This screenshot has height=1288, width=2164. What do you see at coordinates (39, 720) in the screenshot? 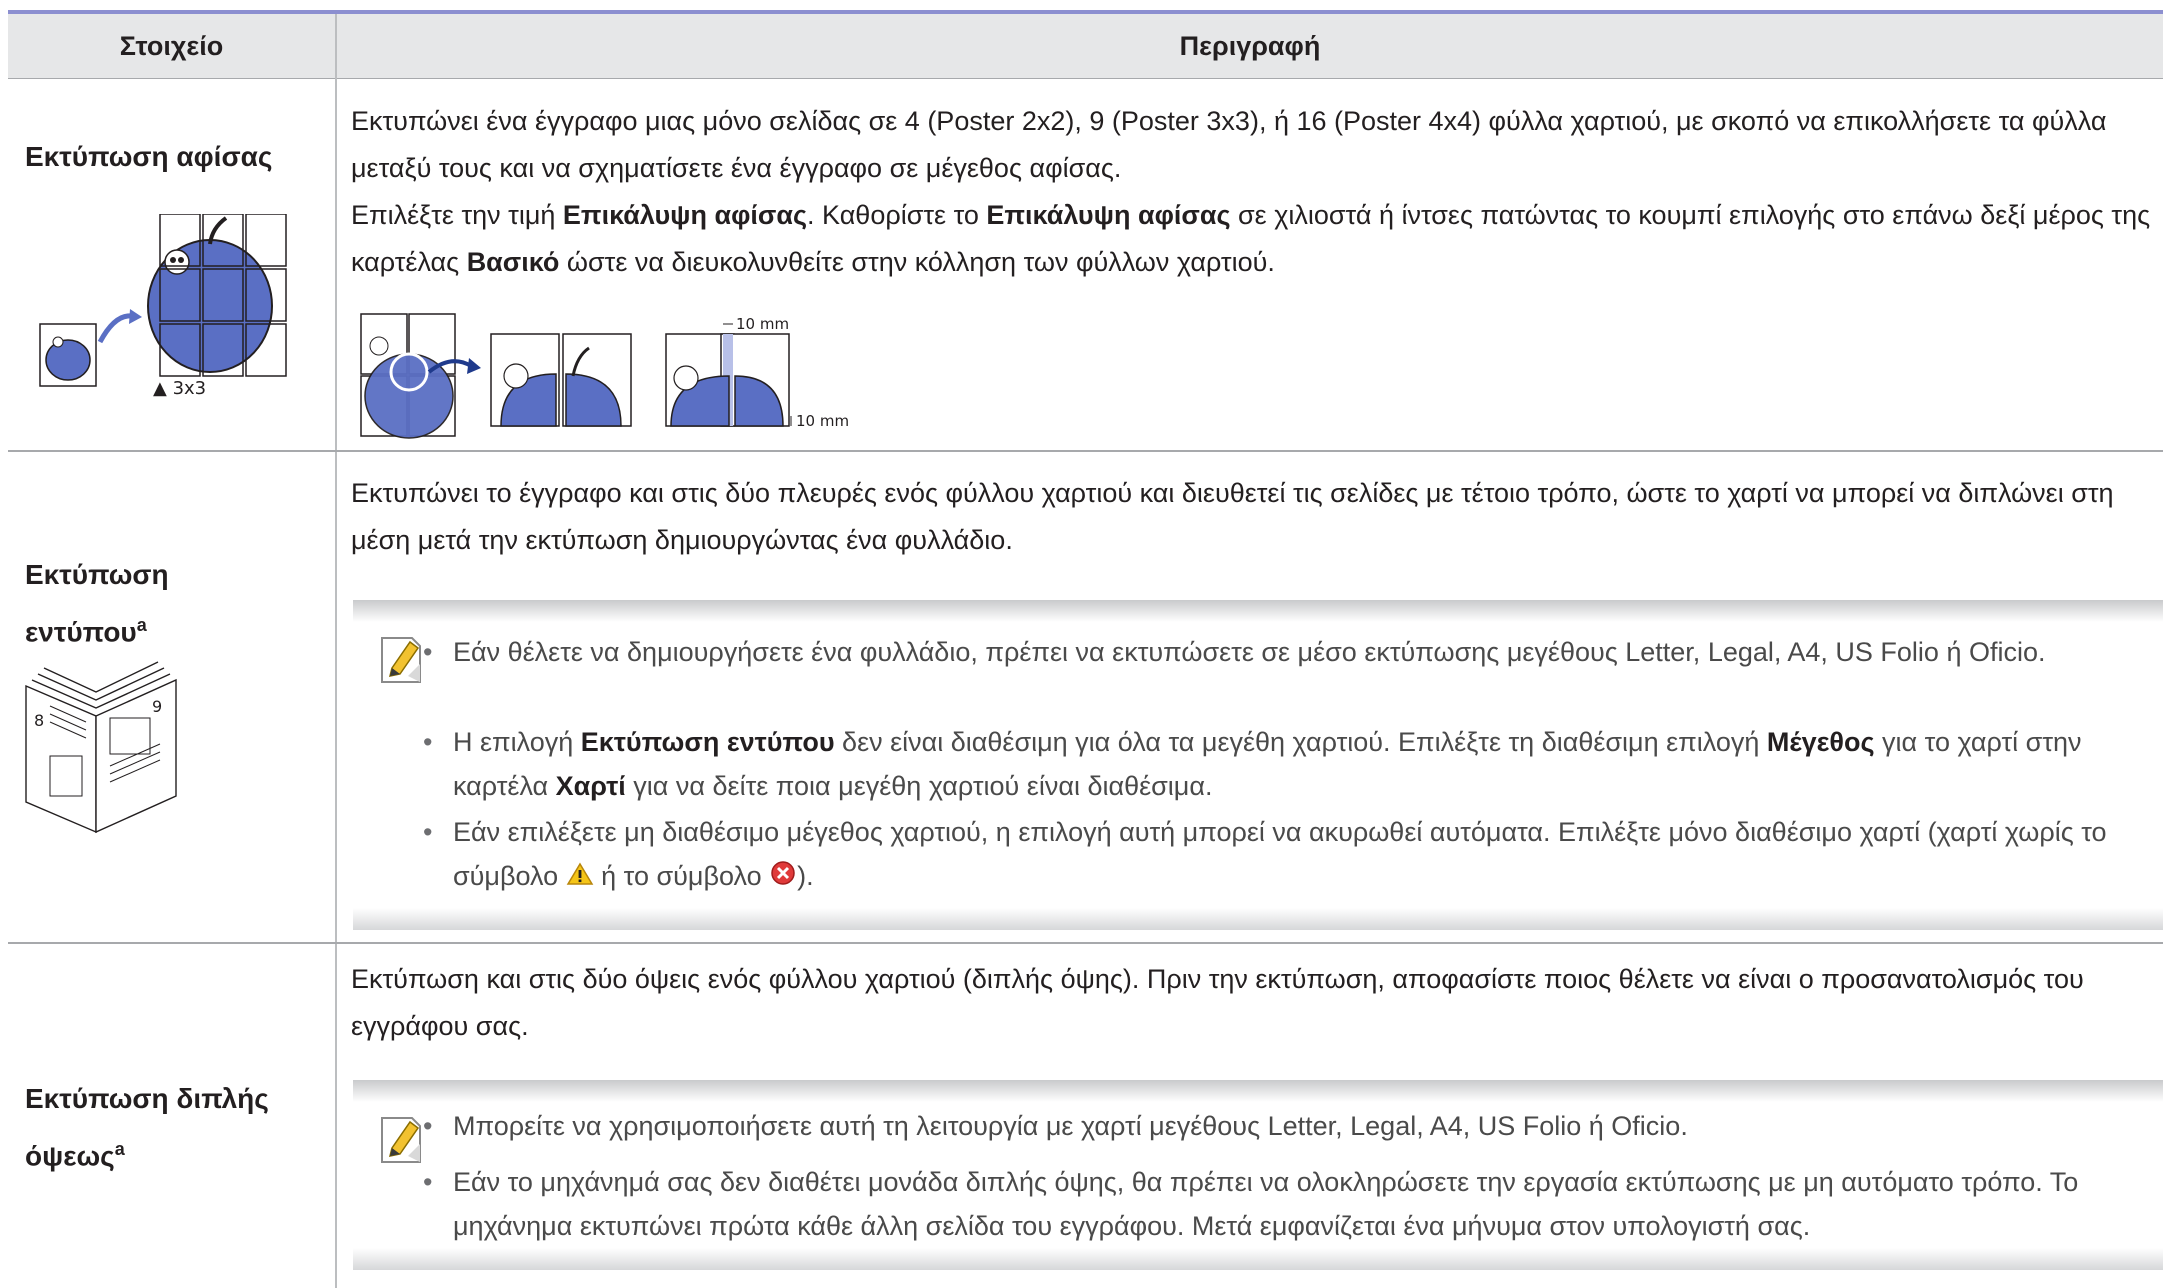
I see `booklet-left-page-number: 8` at bounding box center [39, 720].